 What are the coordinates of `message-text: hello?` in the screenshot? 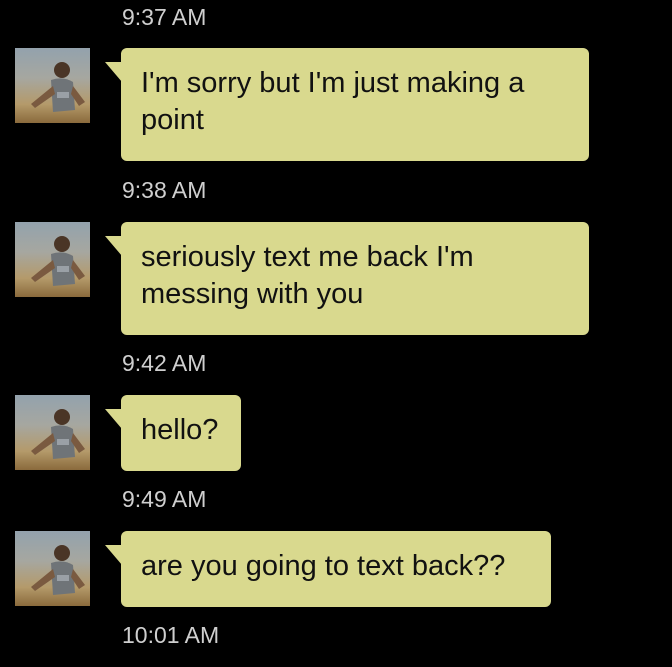 It's located at (180, 430).